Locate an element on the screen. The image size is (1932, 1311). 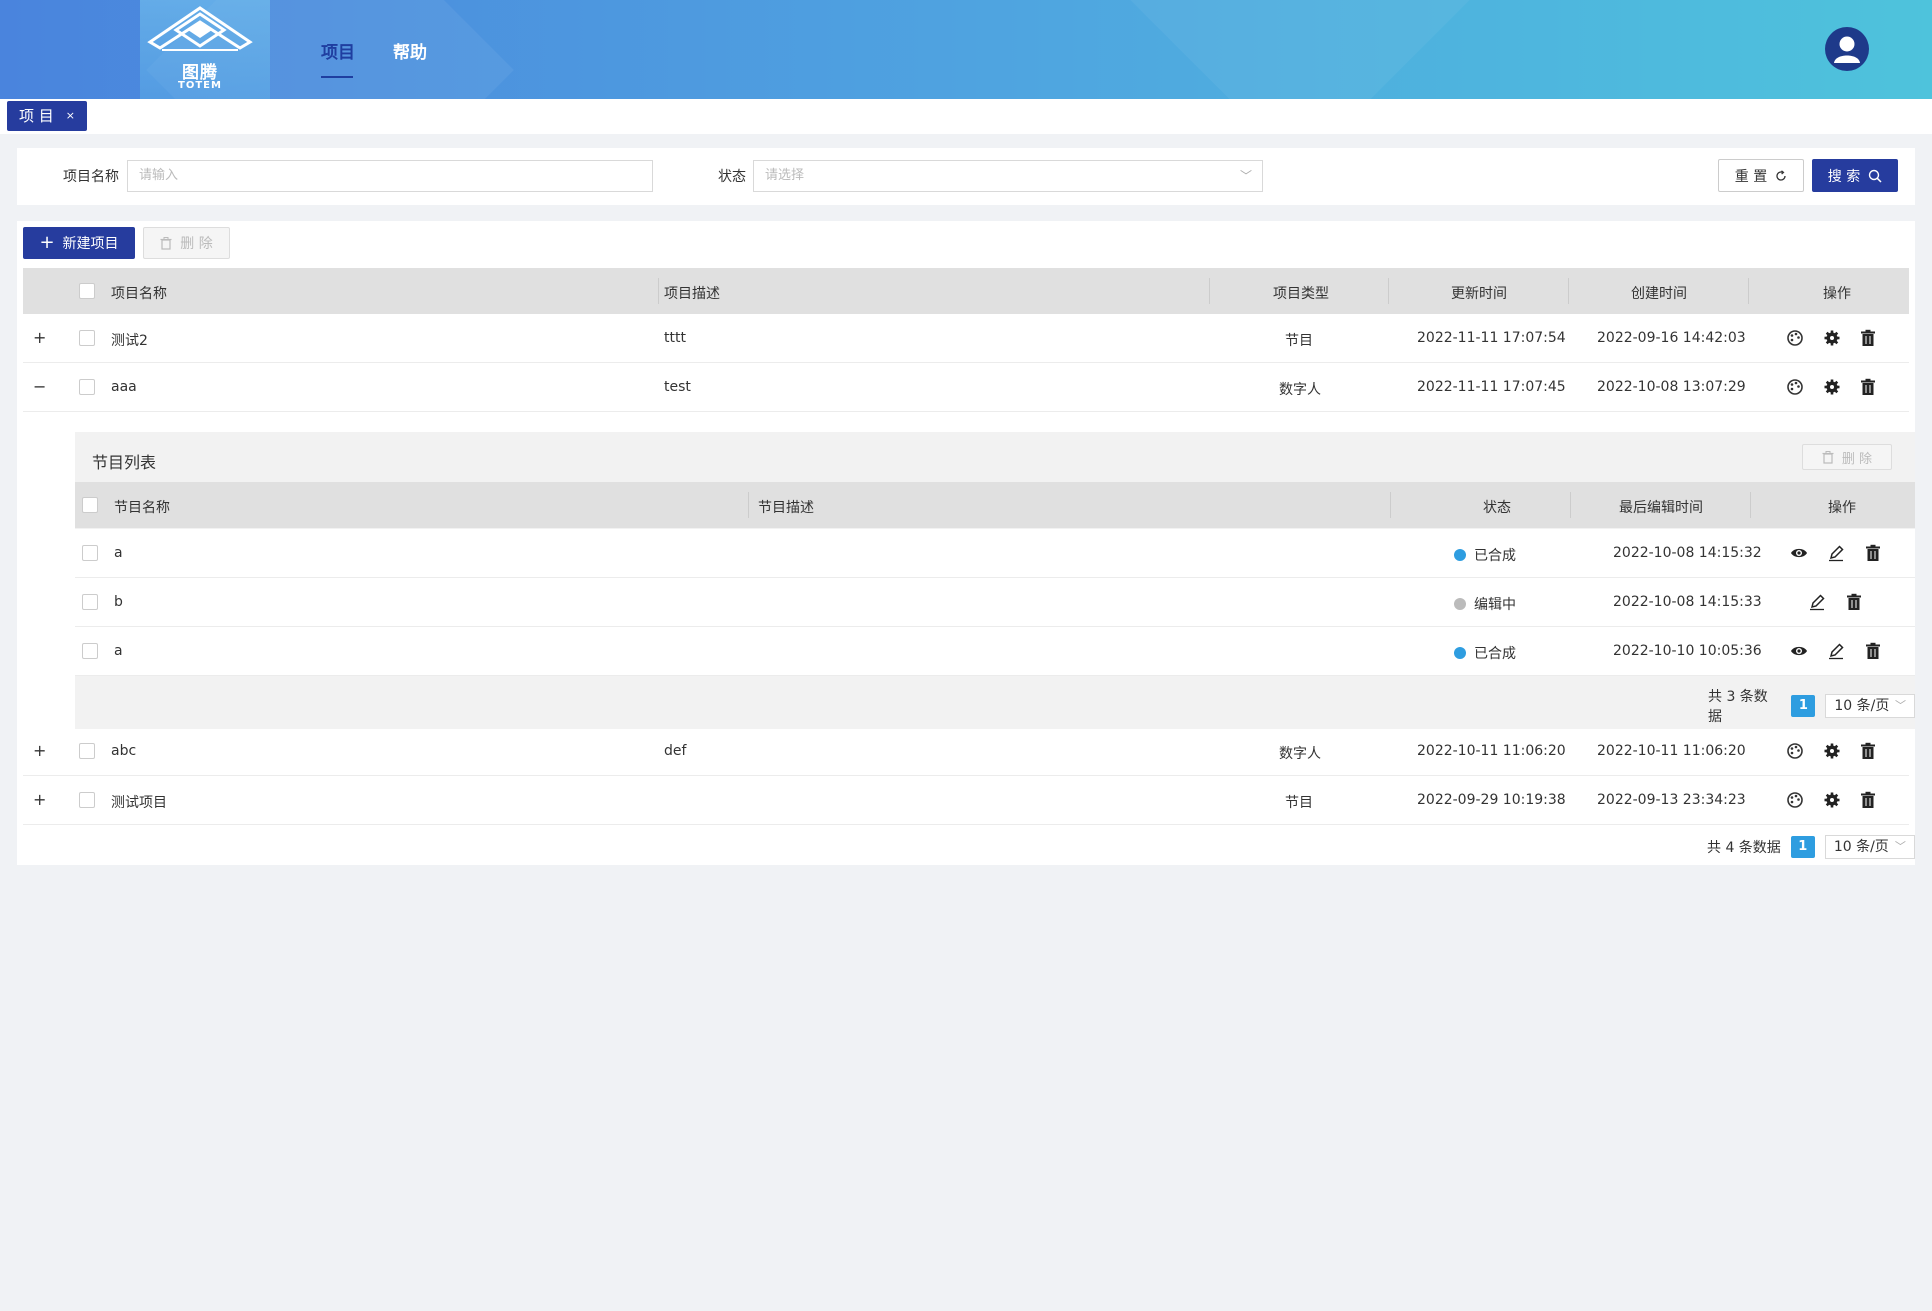
program-table-header: 节目名称 节目描述 状态 最后编辑时间 操作 is located at coordinates (995, 505).